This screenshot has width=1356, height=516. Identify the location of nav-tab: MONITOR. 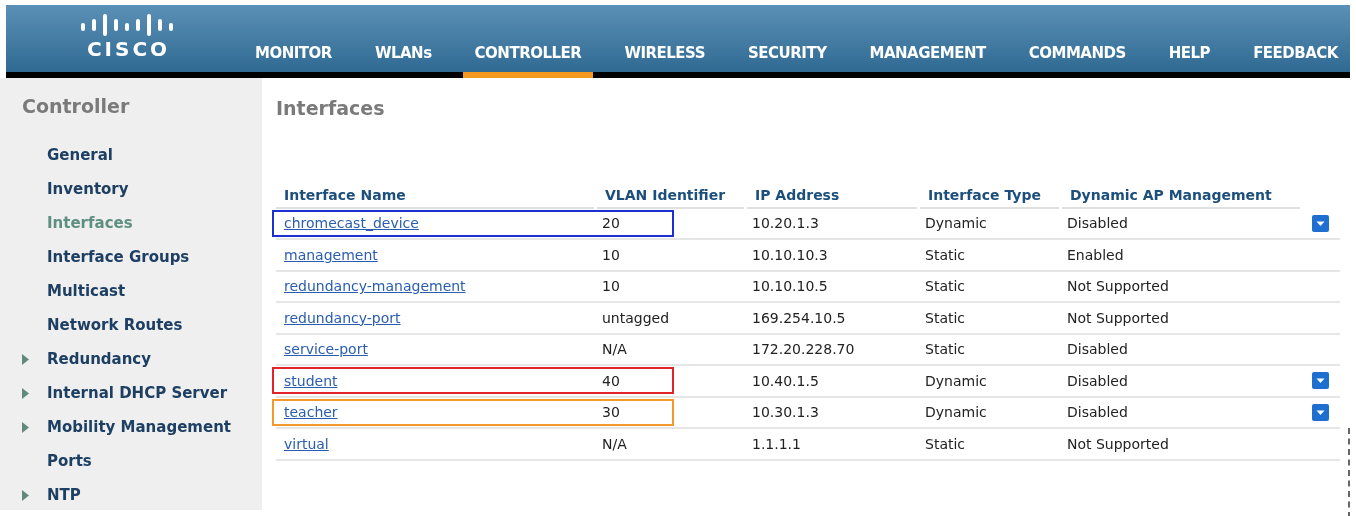
(293, 59).